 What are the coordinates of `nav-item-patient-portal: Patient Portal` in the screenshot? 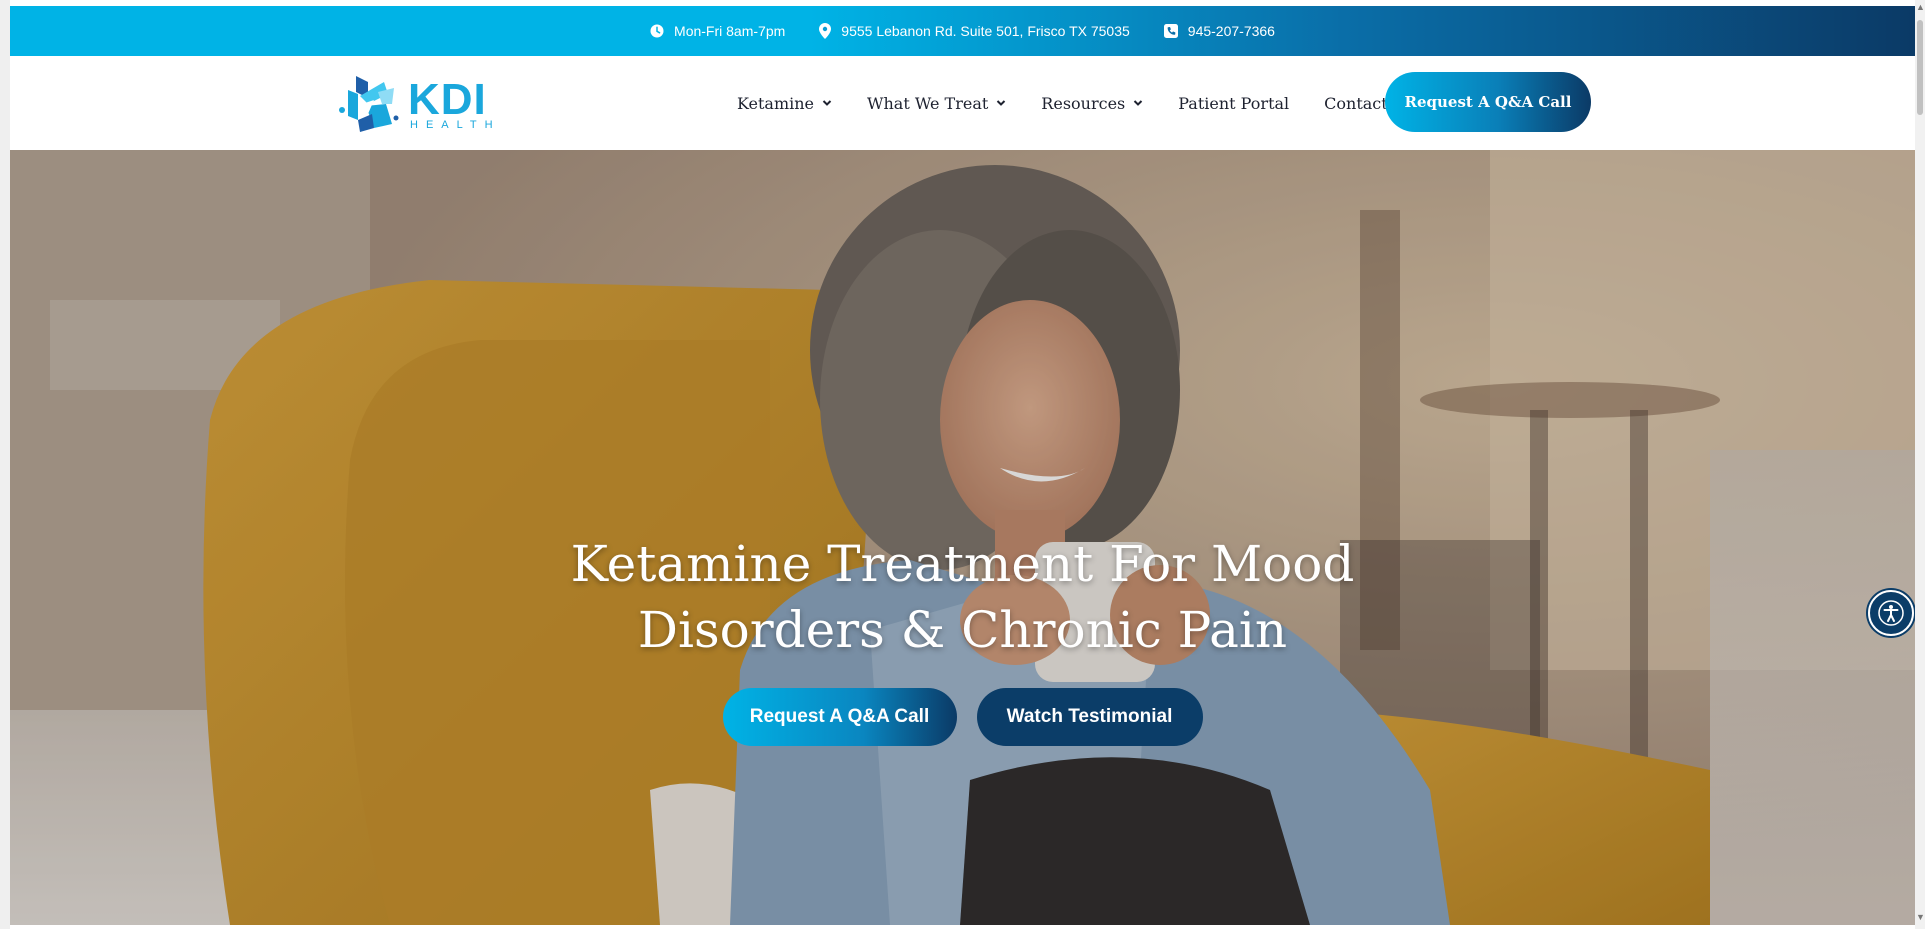 It's located at (1233, 103).